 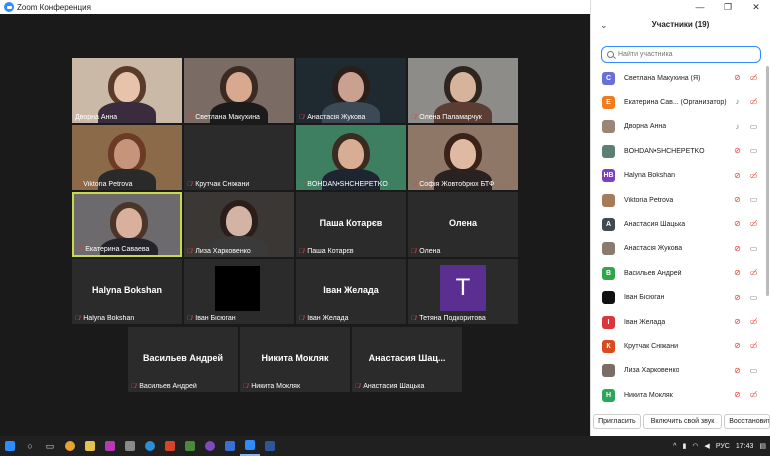 What do you see at coordinates (723, 446) in the screenshot?
I see `language-indicator: РУС` at bounding box center [723, 446].